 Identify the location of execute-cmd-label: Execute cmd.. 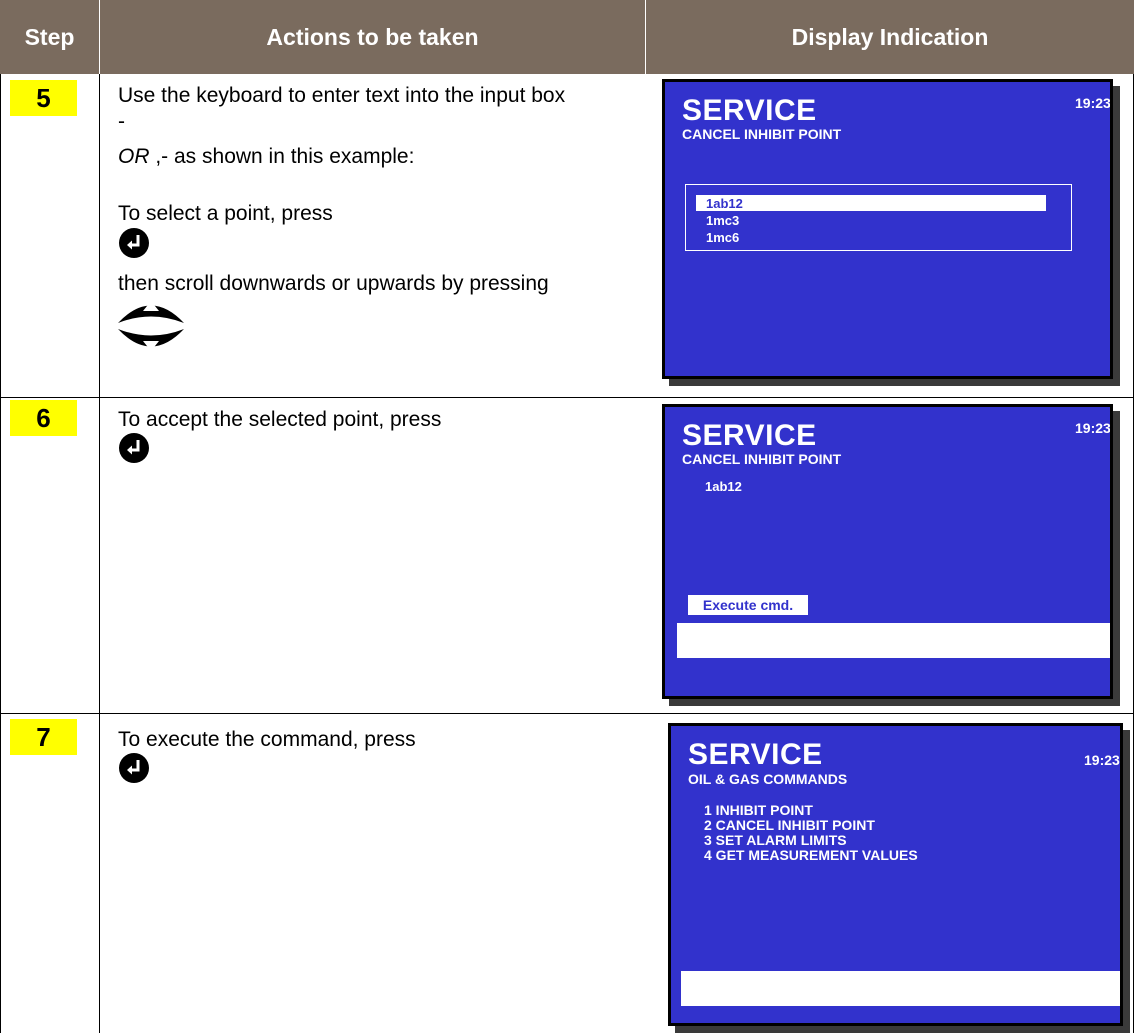
(748, 605).